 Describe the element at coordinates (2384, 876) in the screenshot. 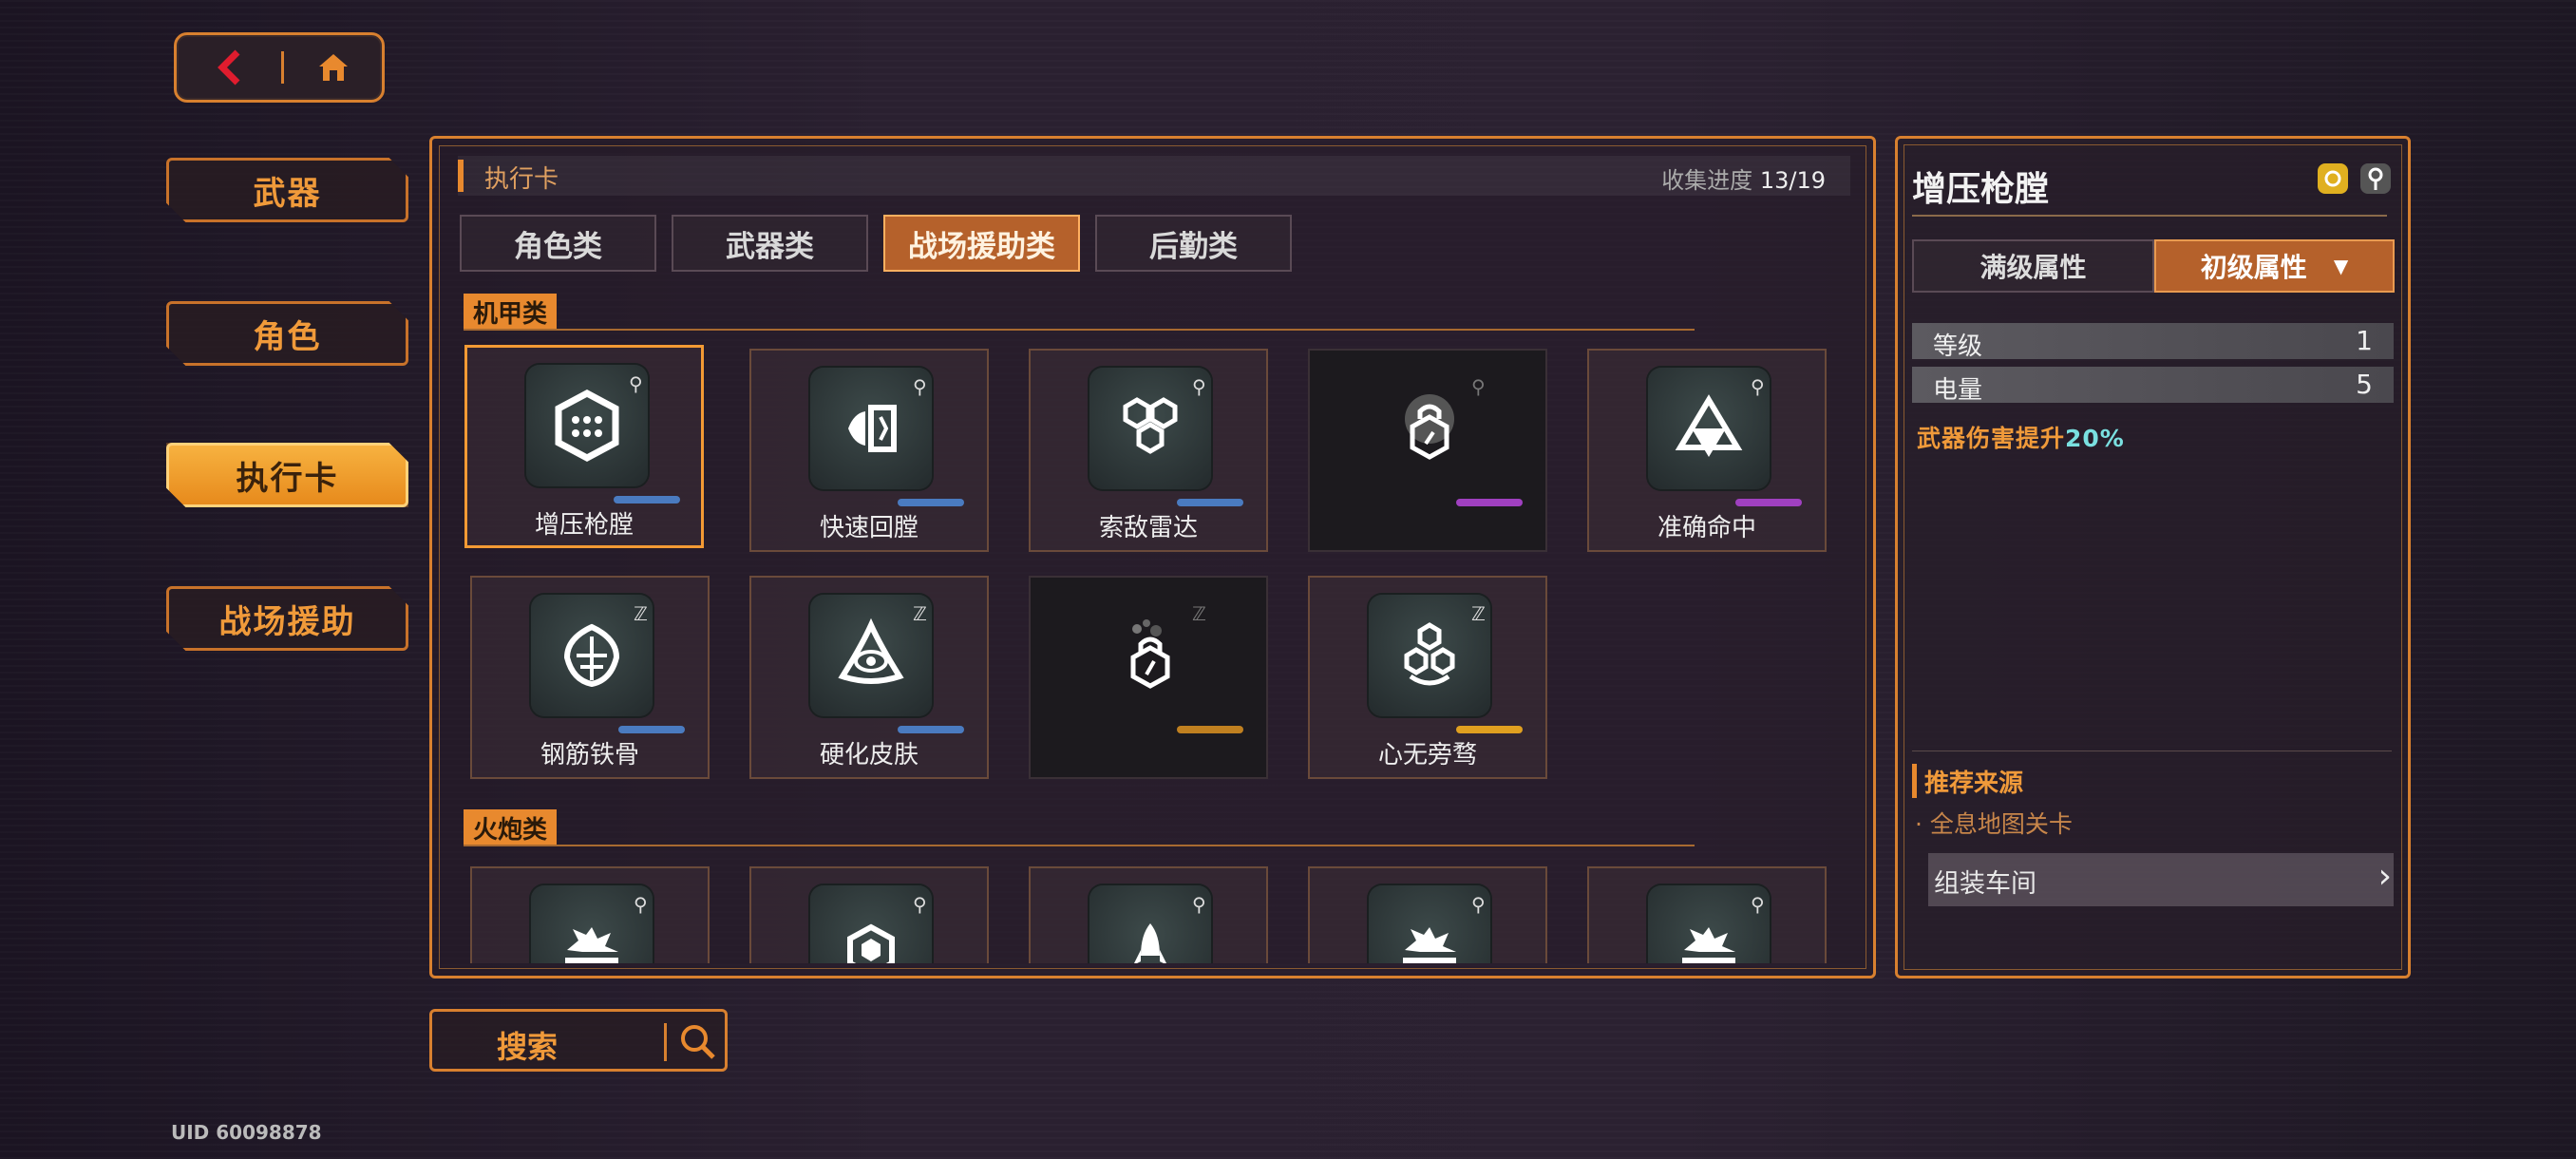

I see `chevron-right-icon: ›` at that location.